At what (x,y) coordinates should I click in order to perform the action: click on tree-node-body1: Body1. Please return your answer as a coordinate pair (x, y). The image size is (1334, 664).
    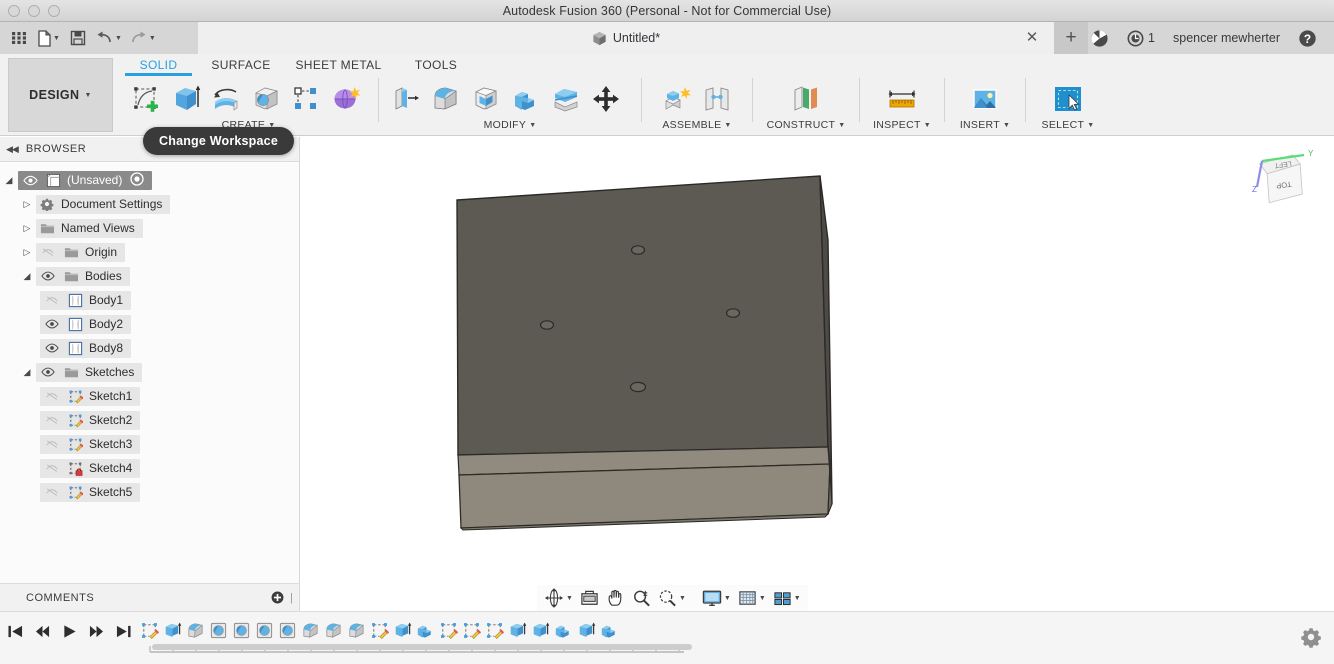
    Looking at the image, I should click on (149, 300).